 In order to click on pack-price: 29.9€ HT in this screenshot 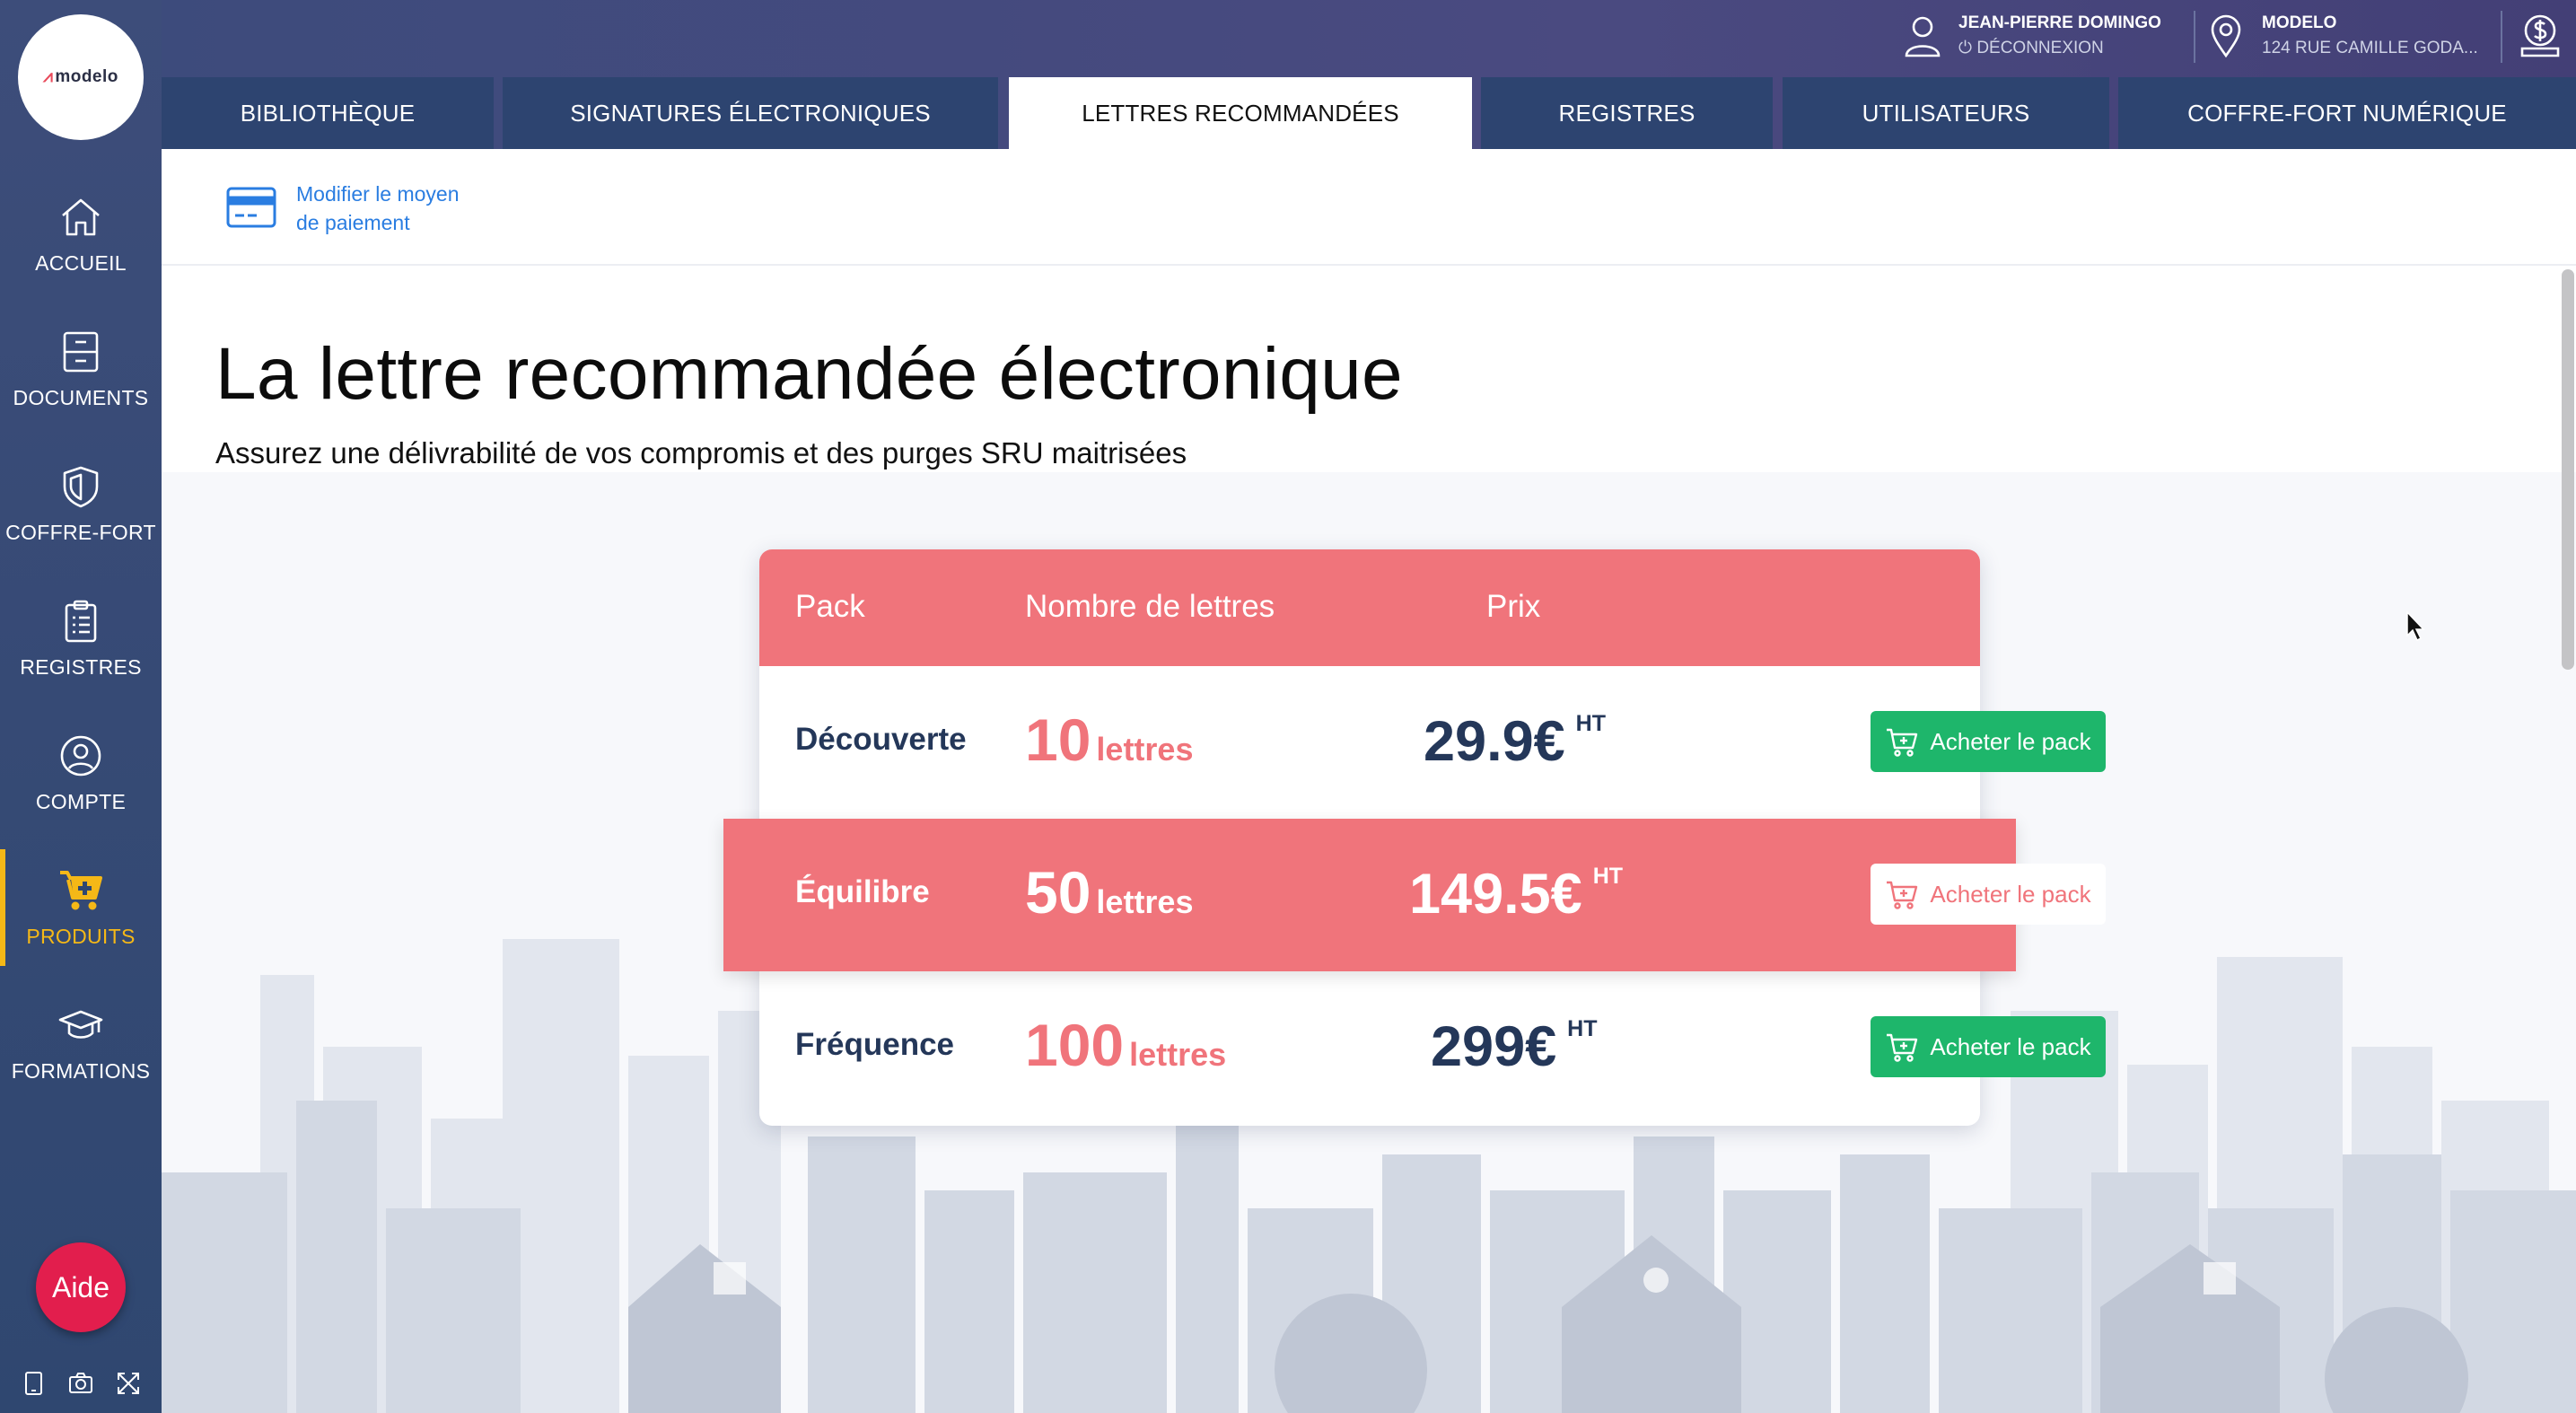, I will do `click(1515, 741)`.